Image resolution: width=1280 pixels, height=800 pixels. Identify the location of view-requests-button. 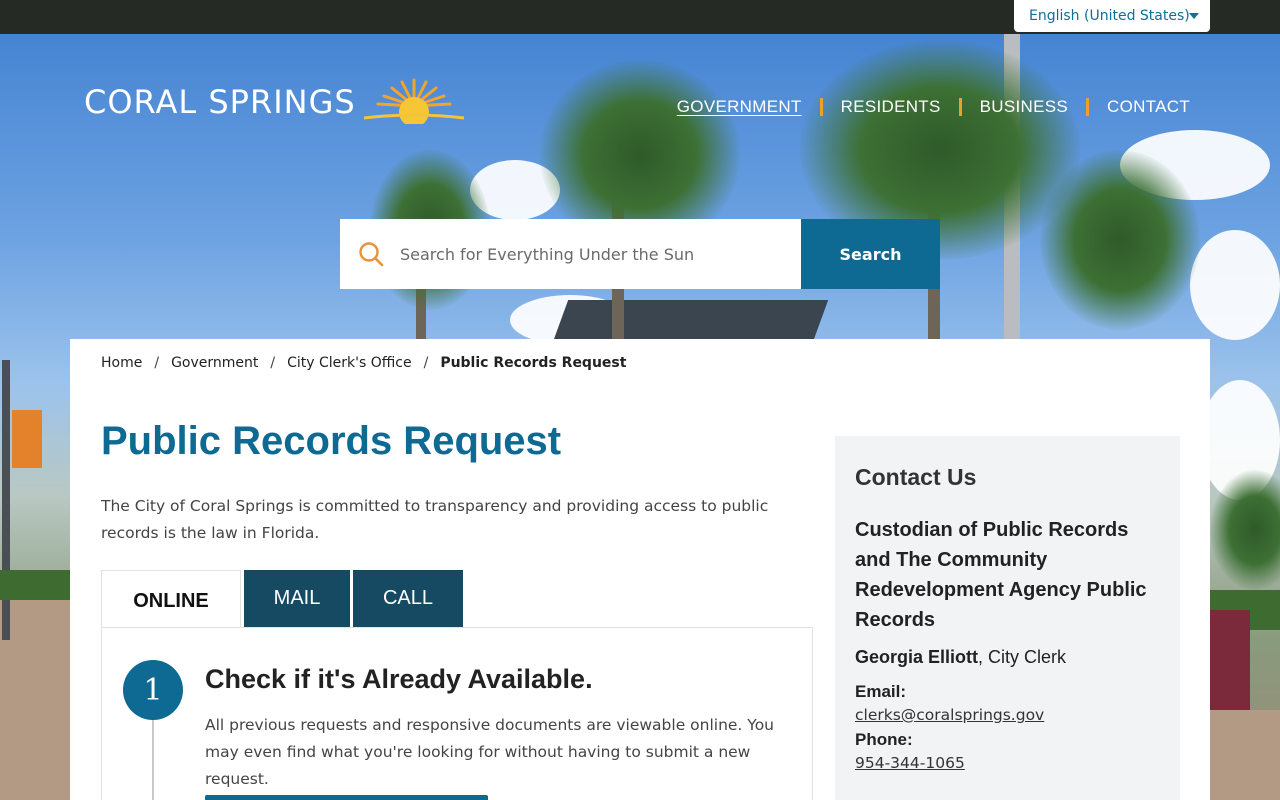
(346, 797).